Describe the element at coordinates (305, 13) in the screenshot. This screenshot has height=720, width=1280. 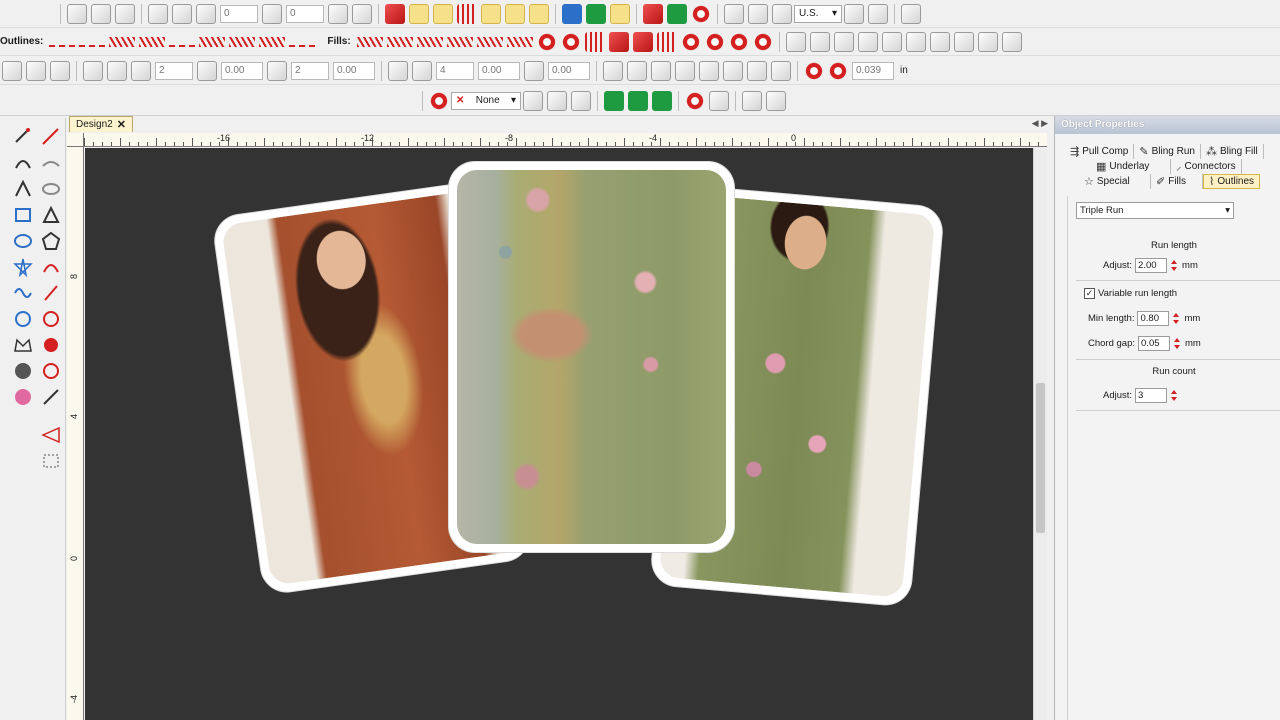
I see `rotate-input-b: 0` at that location.